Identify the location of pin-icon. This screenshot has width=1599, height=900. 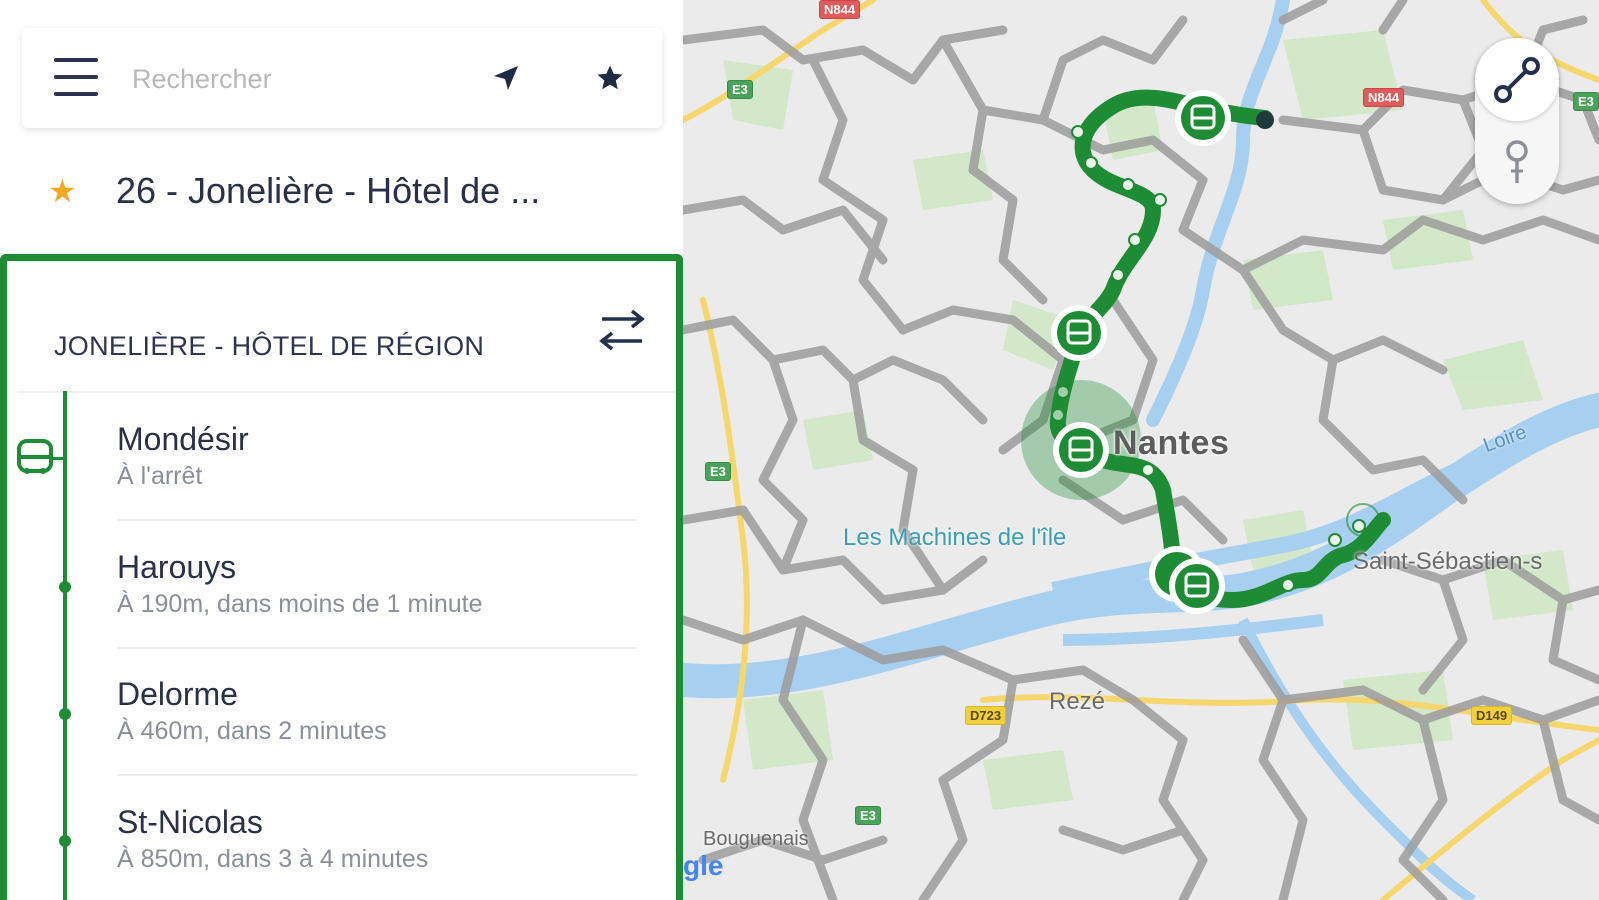
(1517, 161).